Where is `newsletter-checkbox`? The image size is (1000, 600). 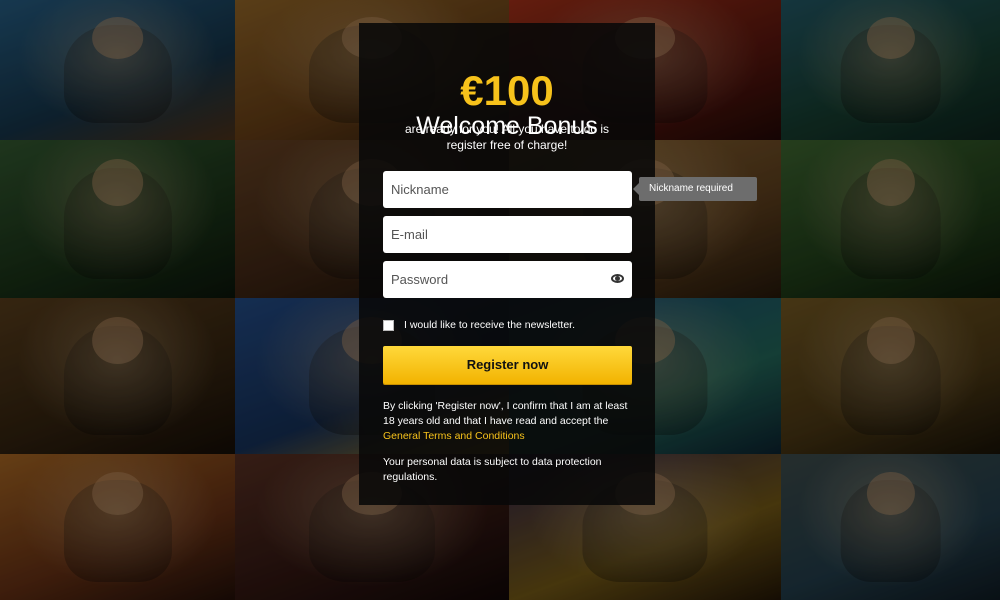
newsletter-checkbox is located at coordinates (388, 325).